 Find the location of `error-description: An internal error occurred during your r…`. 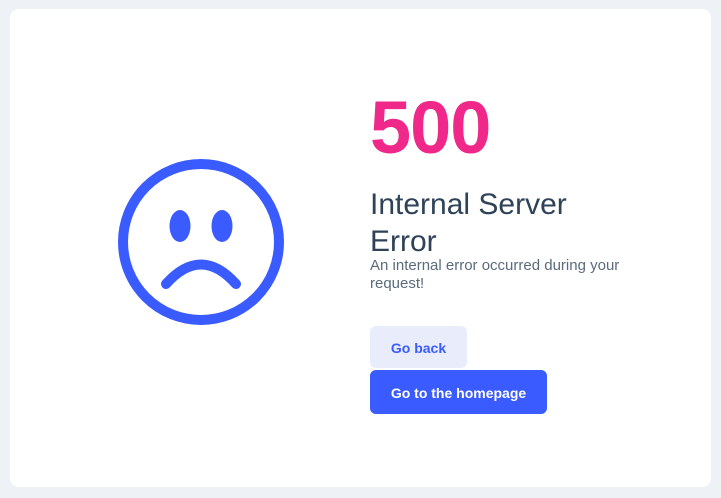

error-description: An internal error occurred during your r… is located at coordinates (495, 274).